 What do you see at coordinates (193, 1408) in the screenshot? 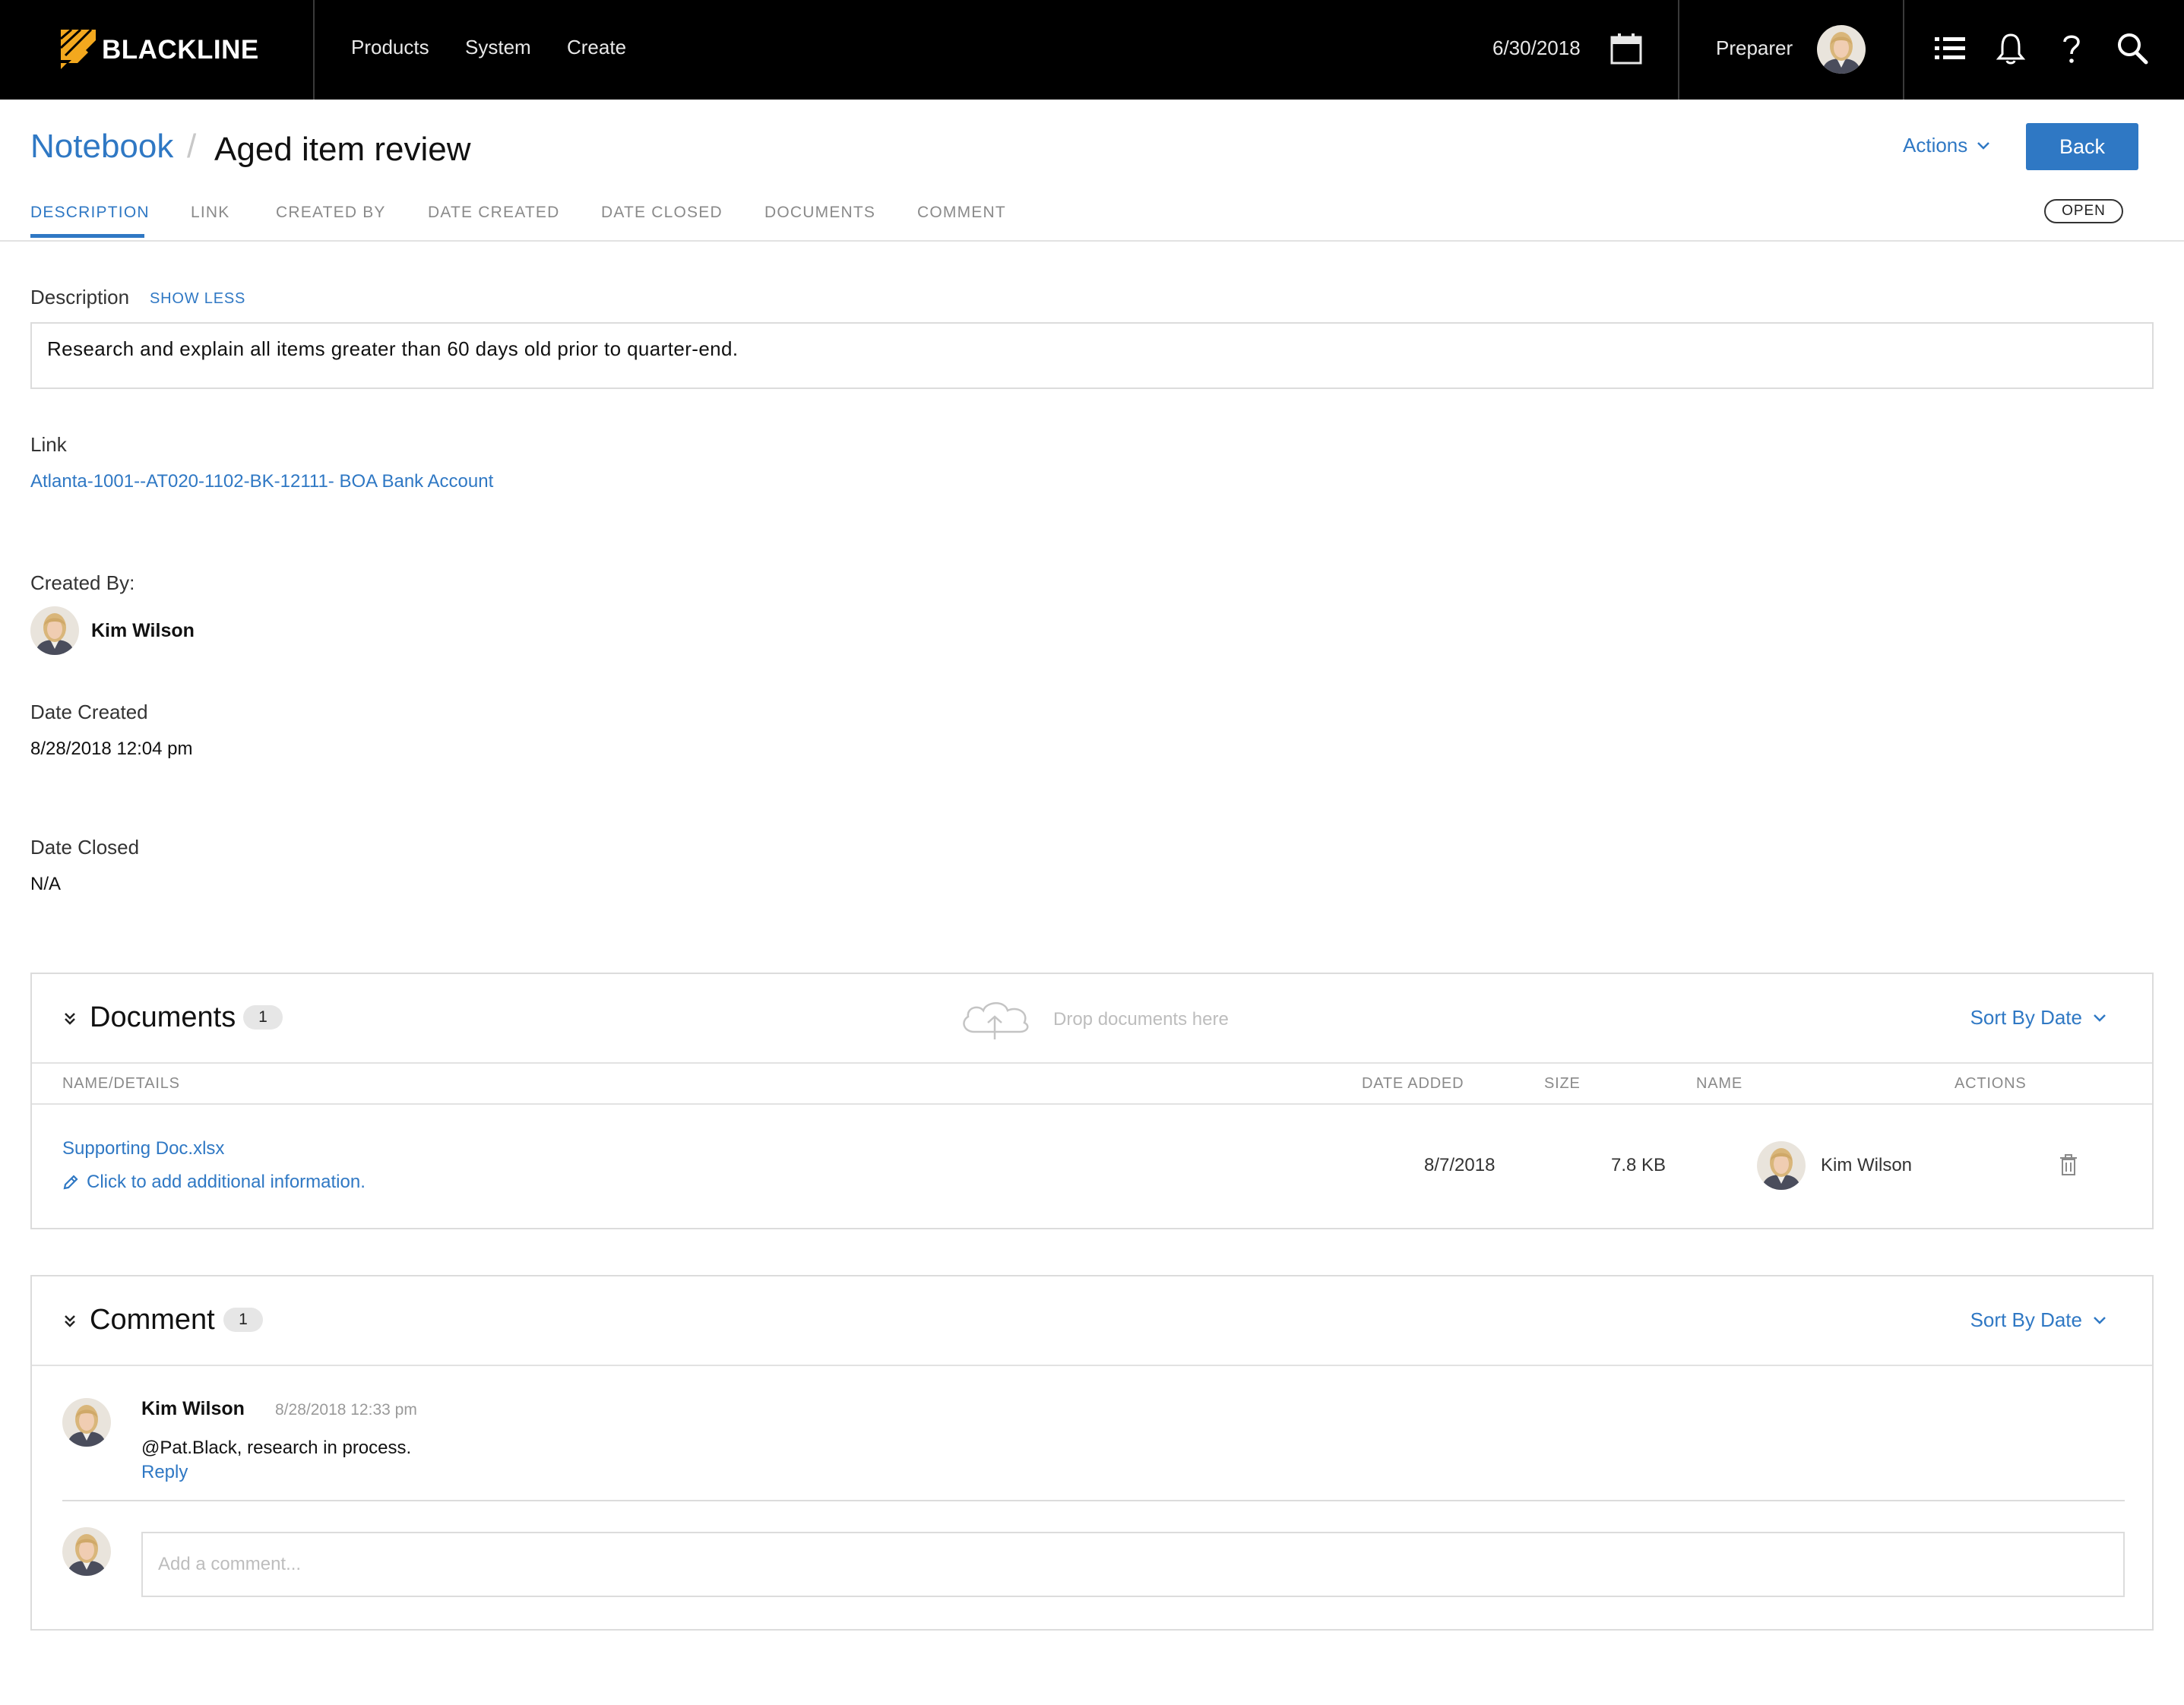
I see `comment-author: Kim Wilson` at bounding box center [193, 1408].